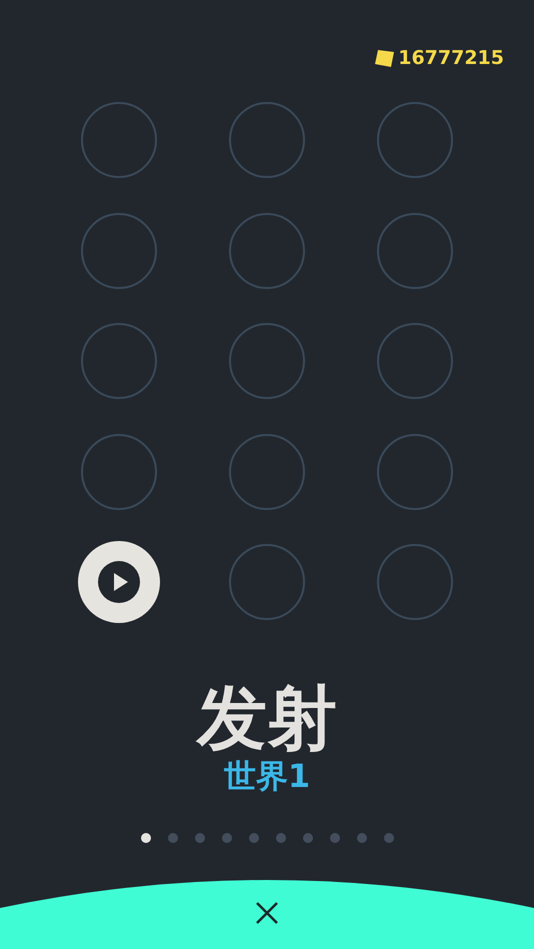 The width and height of the screenshot is (534, 949). I want to click on coin-icon, so click(384, 57).